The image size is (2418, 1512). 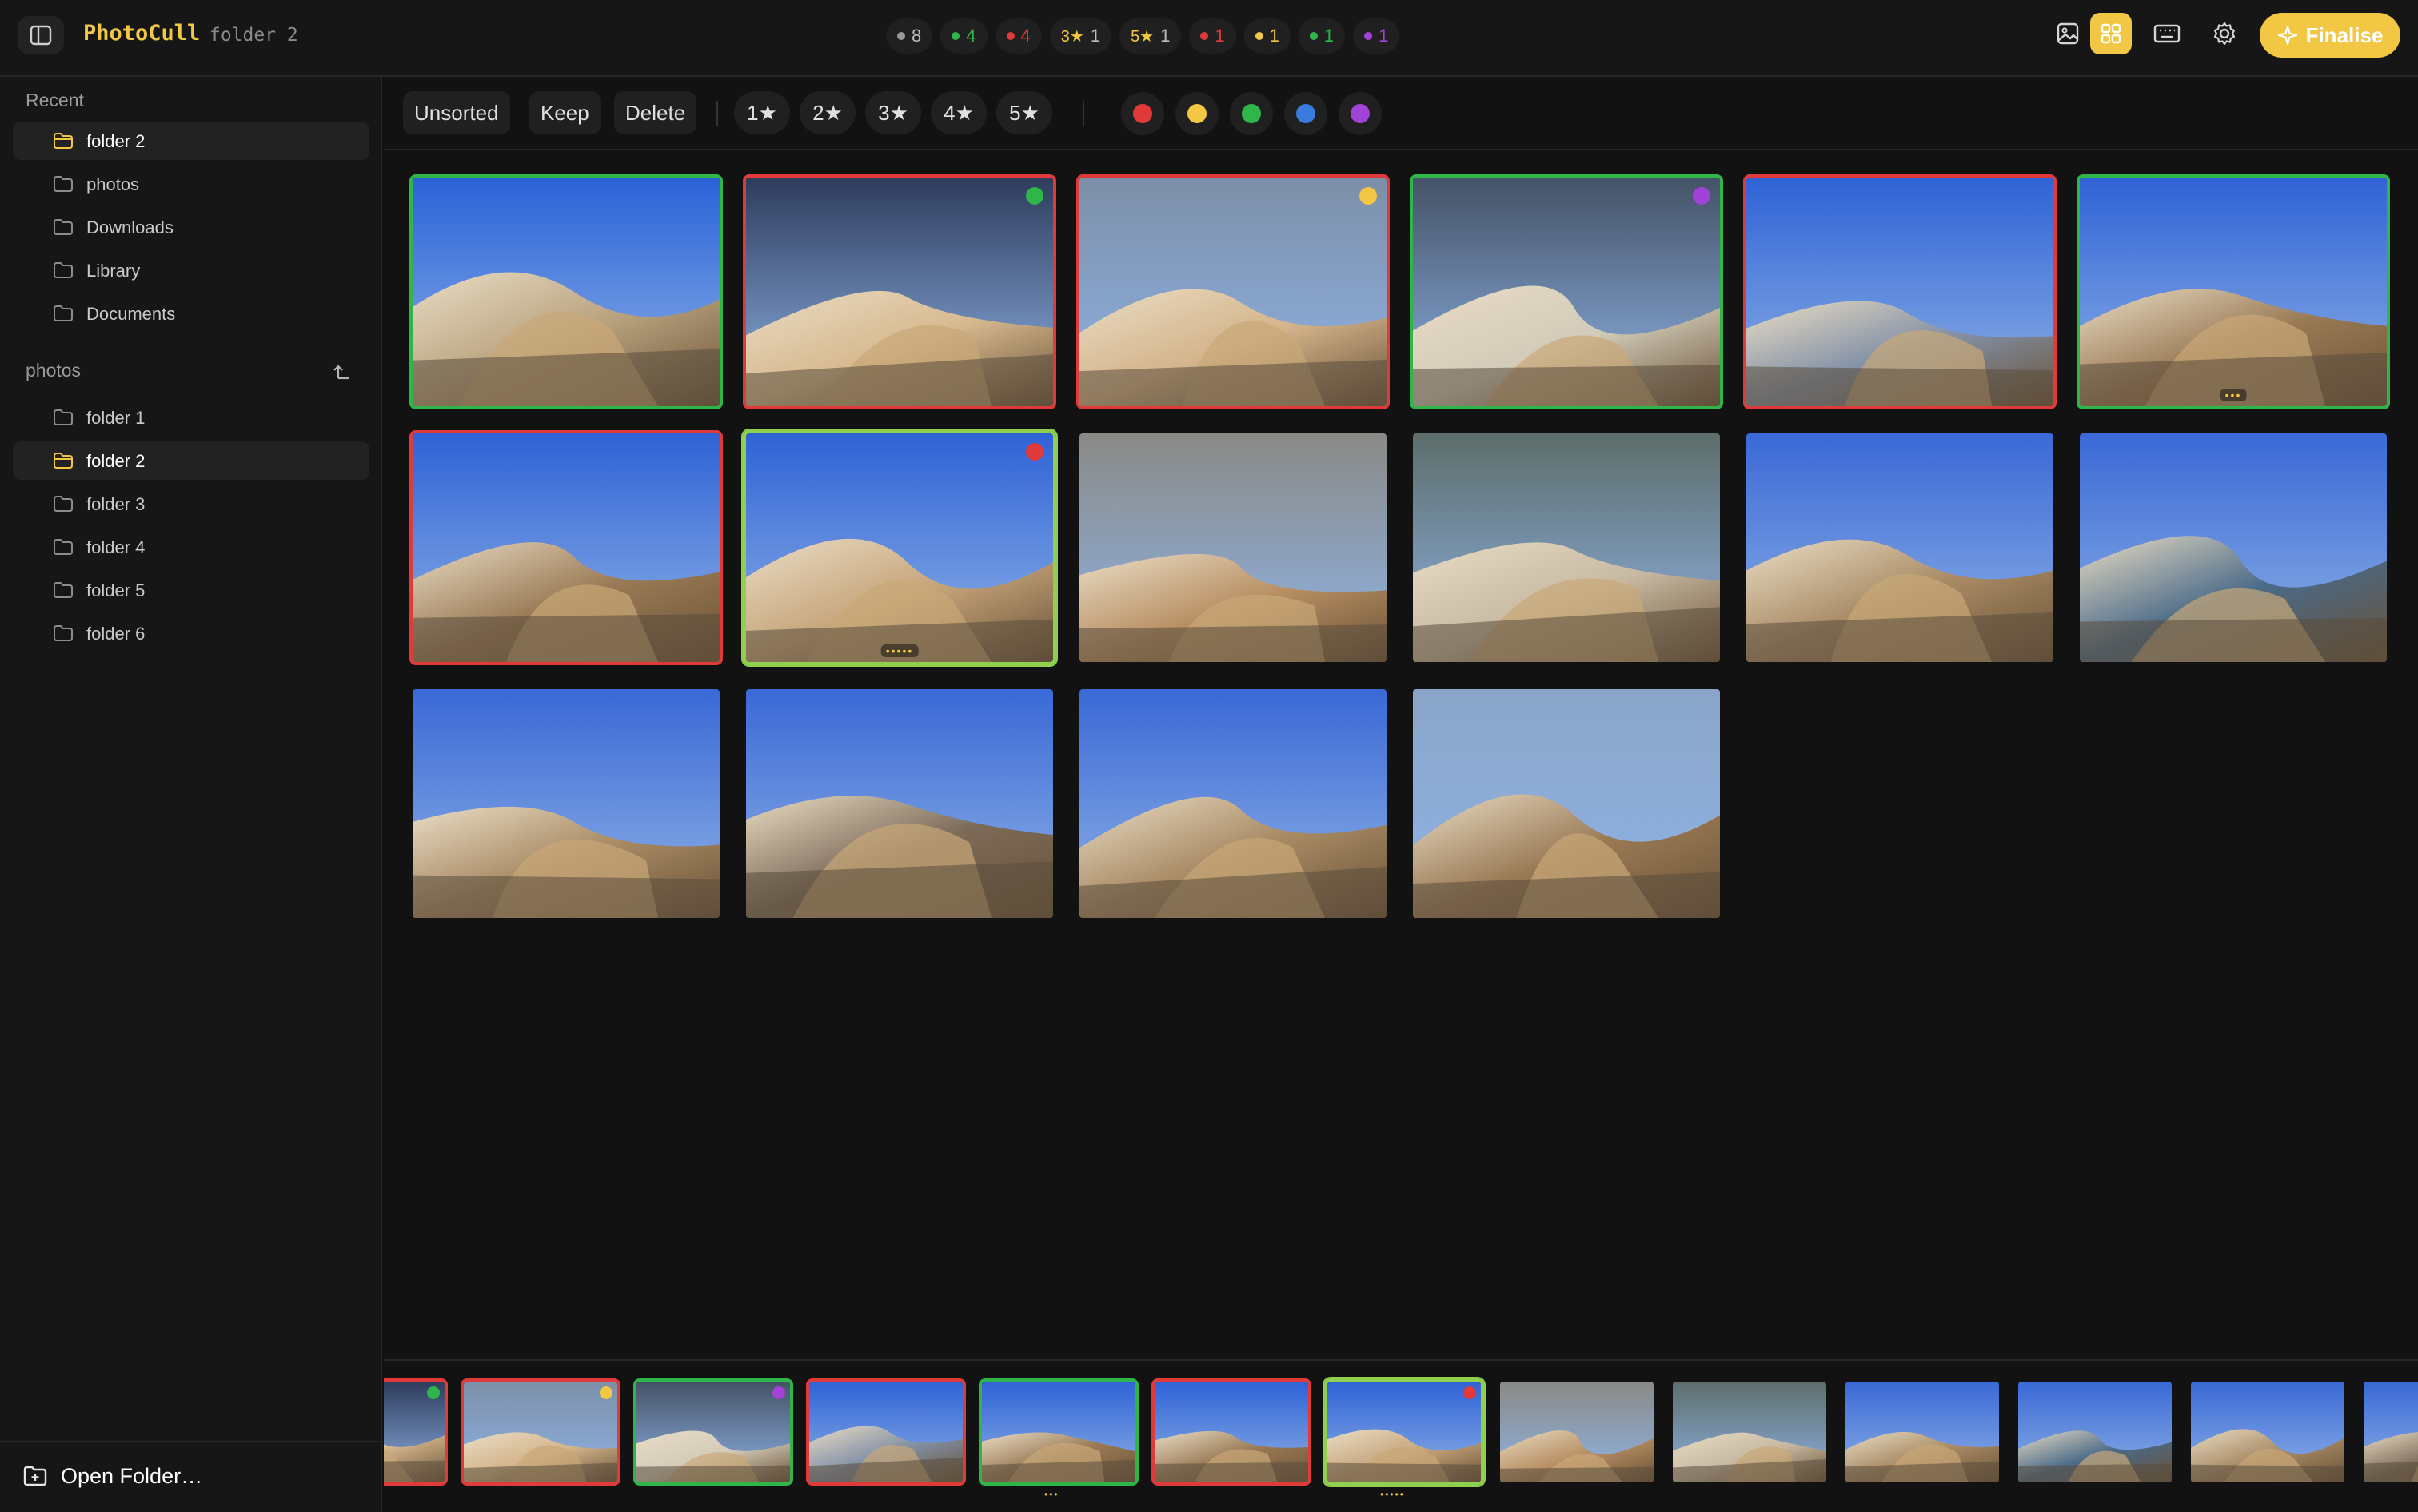 What do you see at coordinates (433, 1392) in the screenshot?
I see `color-label-dot-icon` at bounding box center [433, 1392].